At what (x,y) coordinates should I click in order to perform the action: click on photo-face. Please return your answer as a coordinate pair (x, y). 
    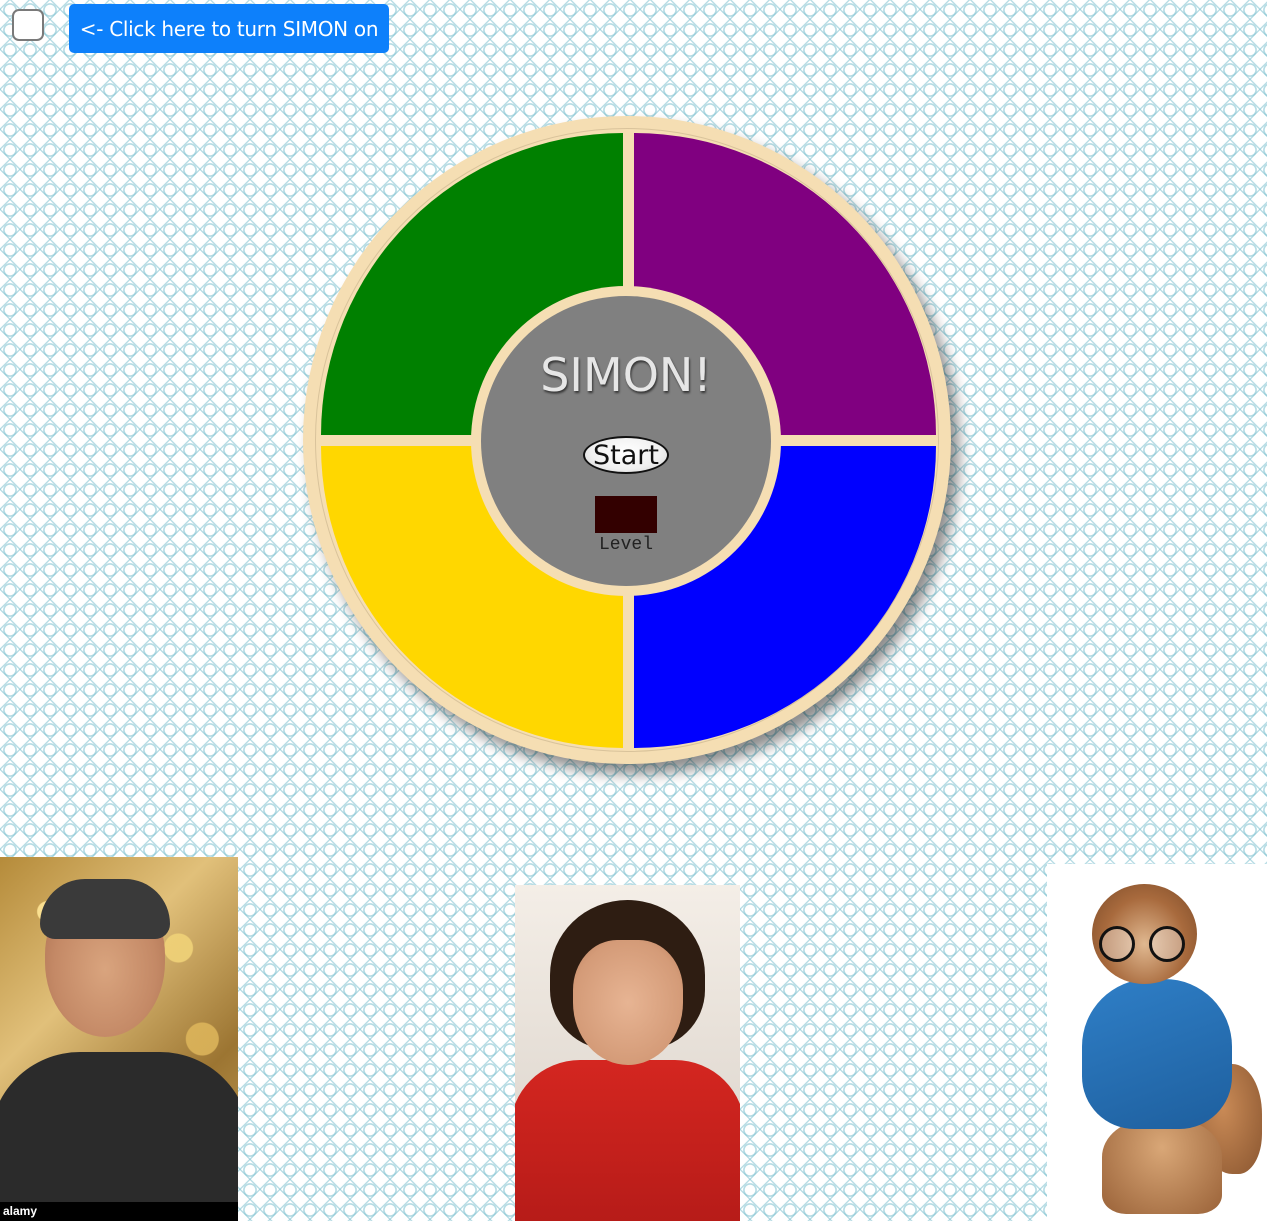
    Looking at the image, I should click on (628, 1002).